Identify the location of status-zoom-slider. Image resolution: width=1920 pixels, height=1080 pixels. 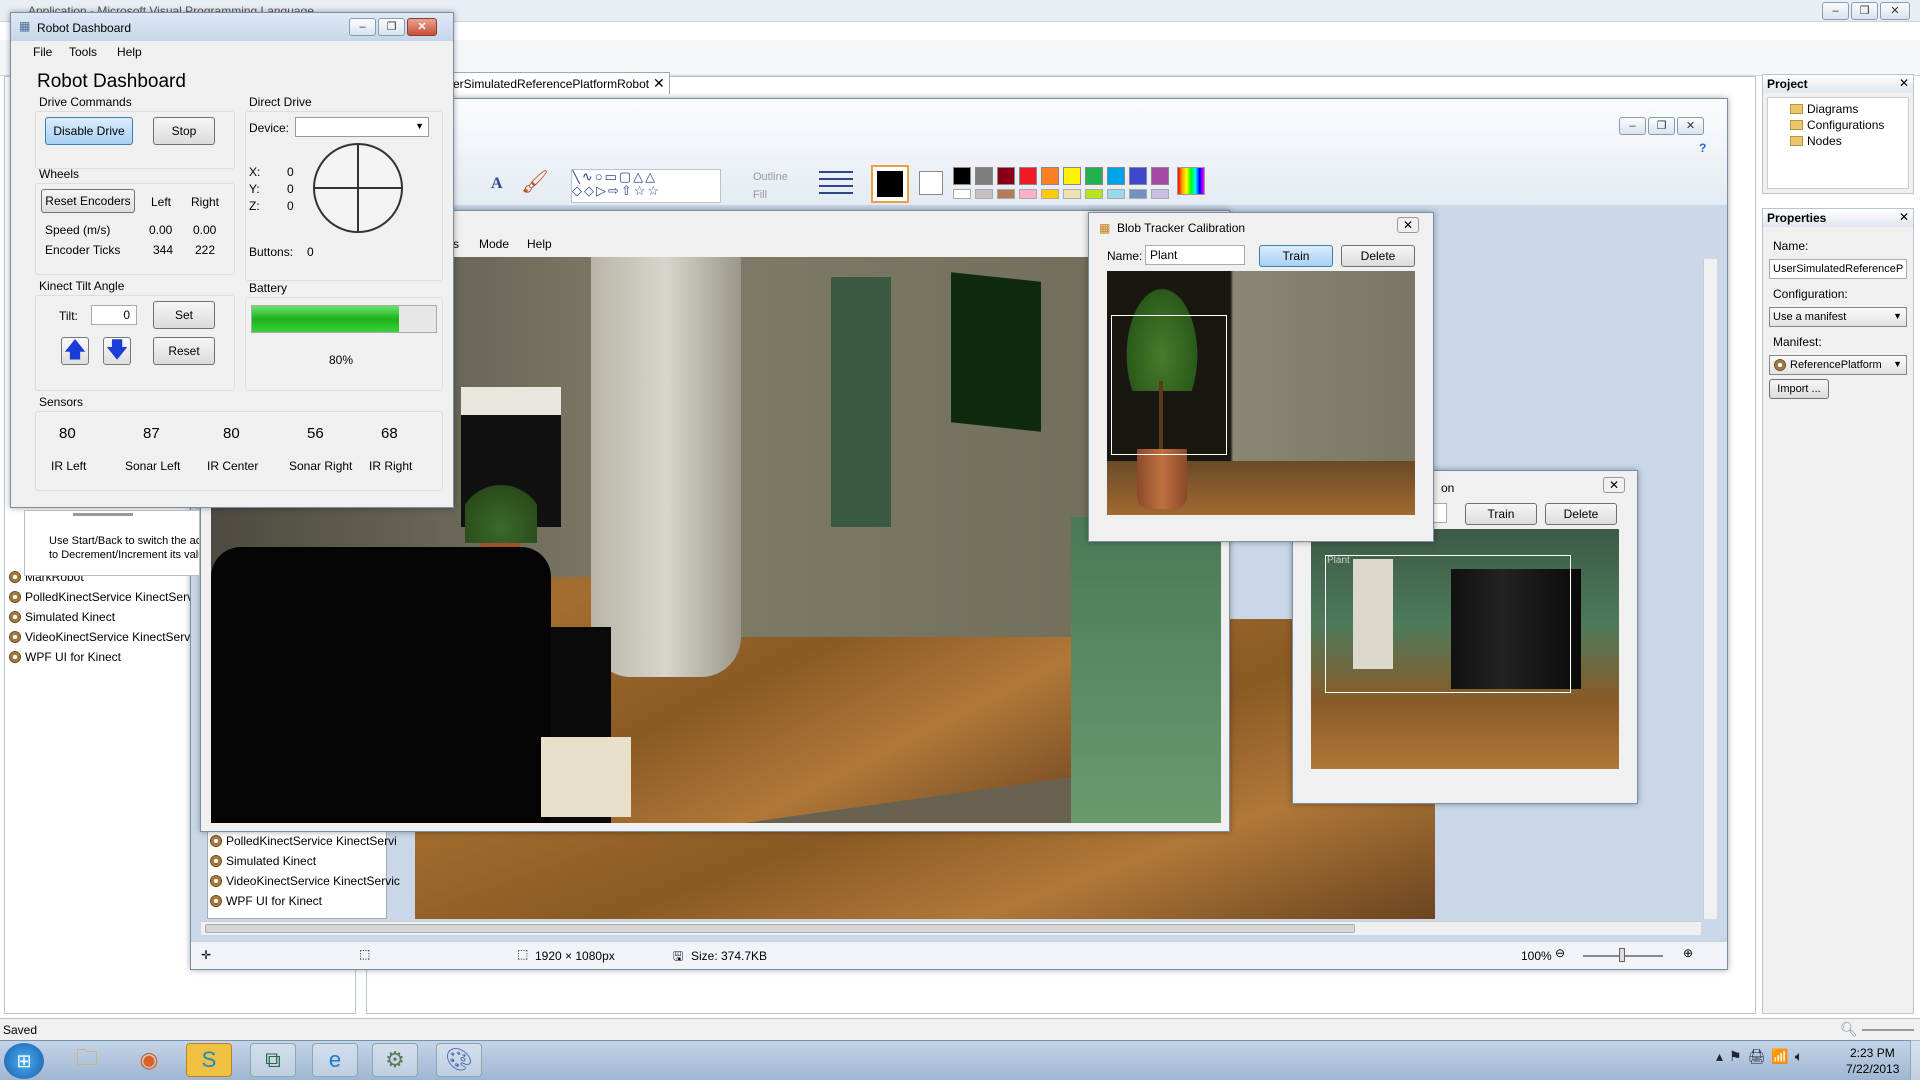
(1888, 1030).